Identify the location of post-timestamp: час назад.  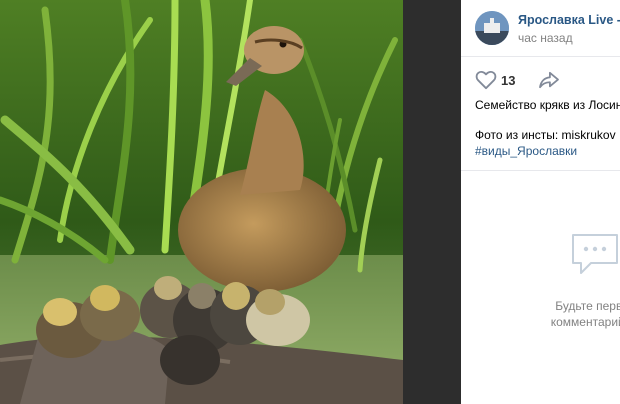
(545, 38).